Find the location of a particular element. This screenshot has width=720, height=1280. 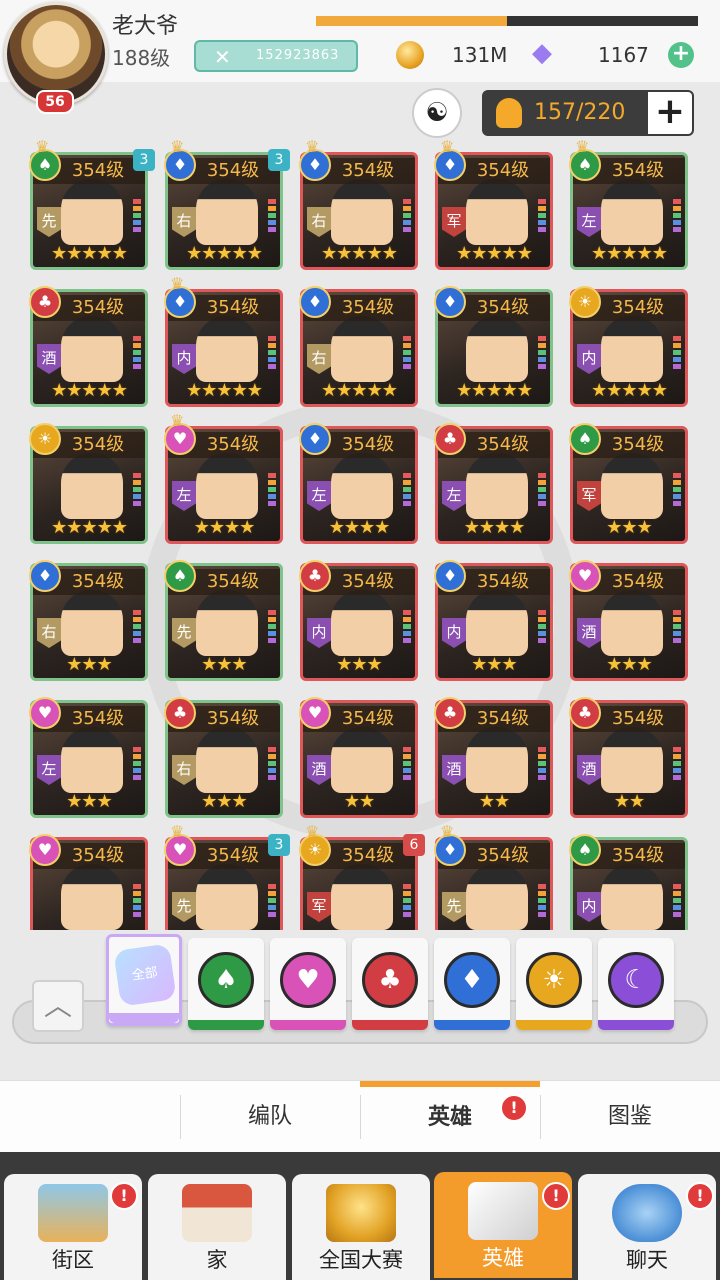

hero-card: 354级 ♦ ♛ 军 ★★★★★ is located at coordinates (493, 205).